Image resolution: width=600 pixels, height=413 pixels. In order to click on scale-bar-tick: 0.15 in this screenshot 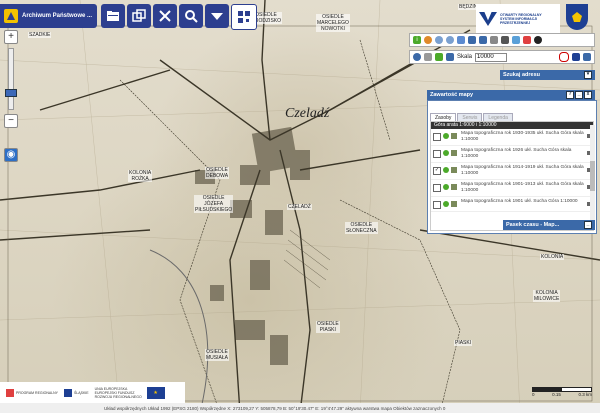, I will do `click(556, 394)`.